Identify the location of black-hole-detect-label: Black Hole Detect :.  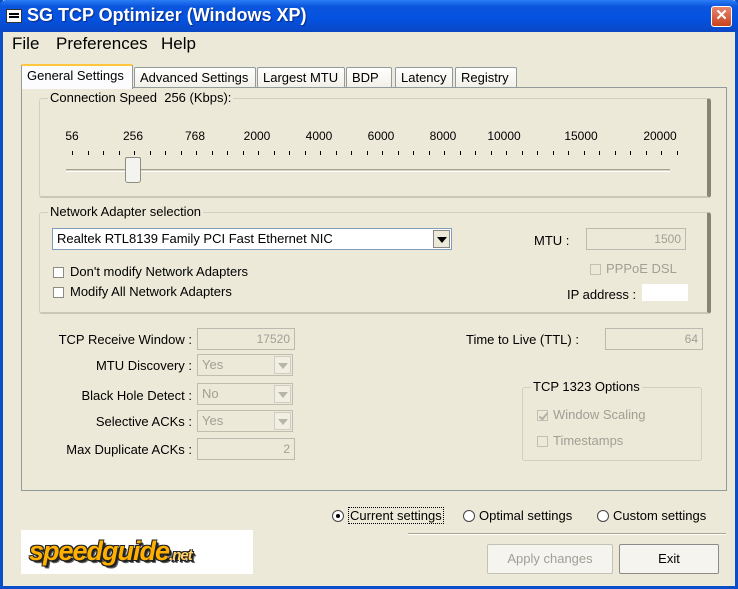
(136, 395).